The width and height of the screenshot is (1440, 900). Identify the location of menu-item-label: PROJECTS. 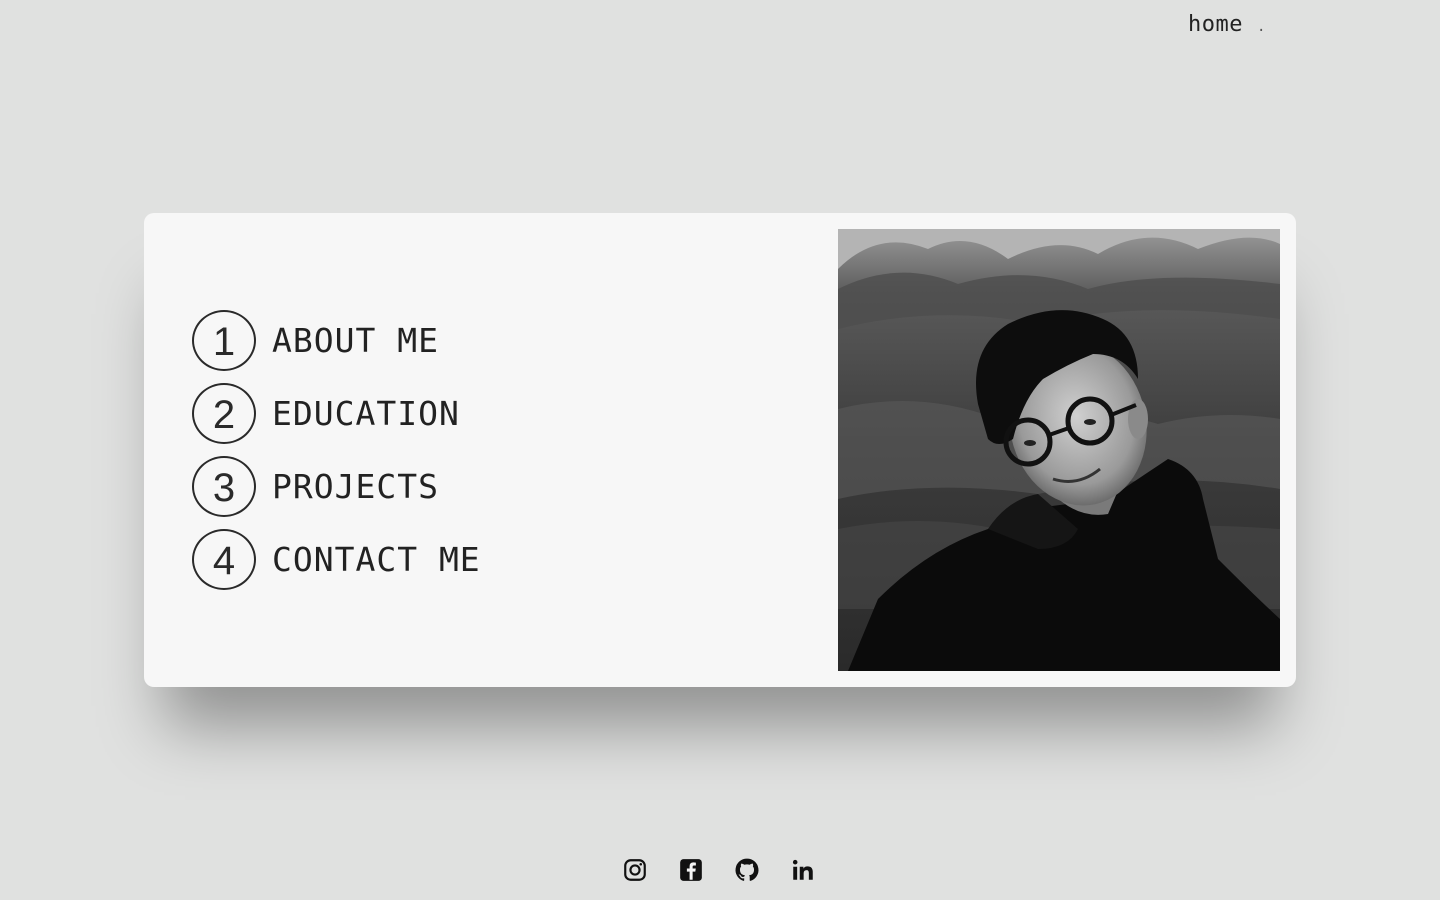
(355, 486).